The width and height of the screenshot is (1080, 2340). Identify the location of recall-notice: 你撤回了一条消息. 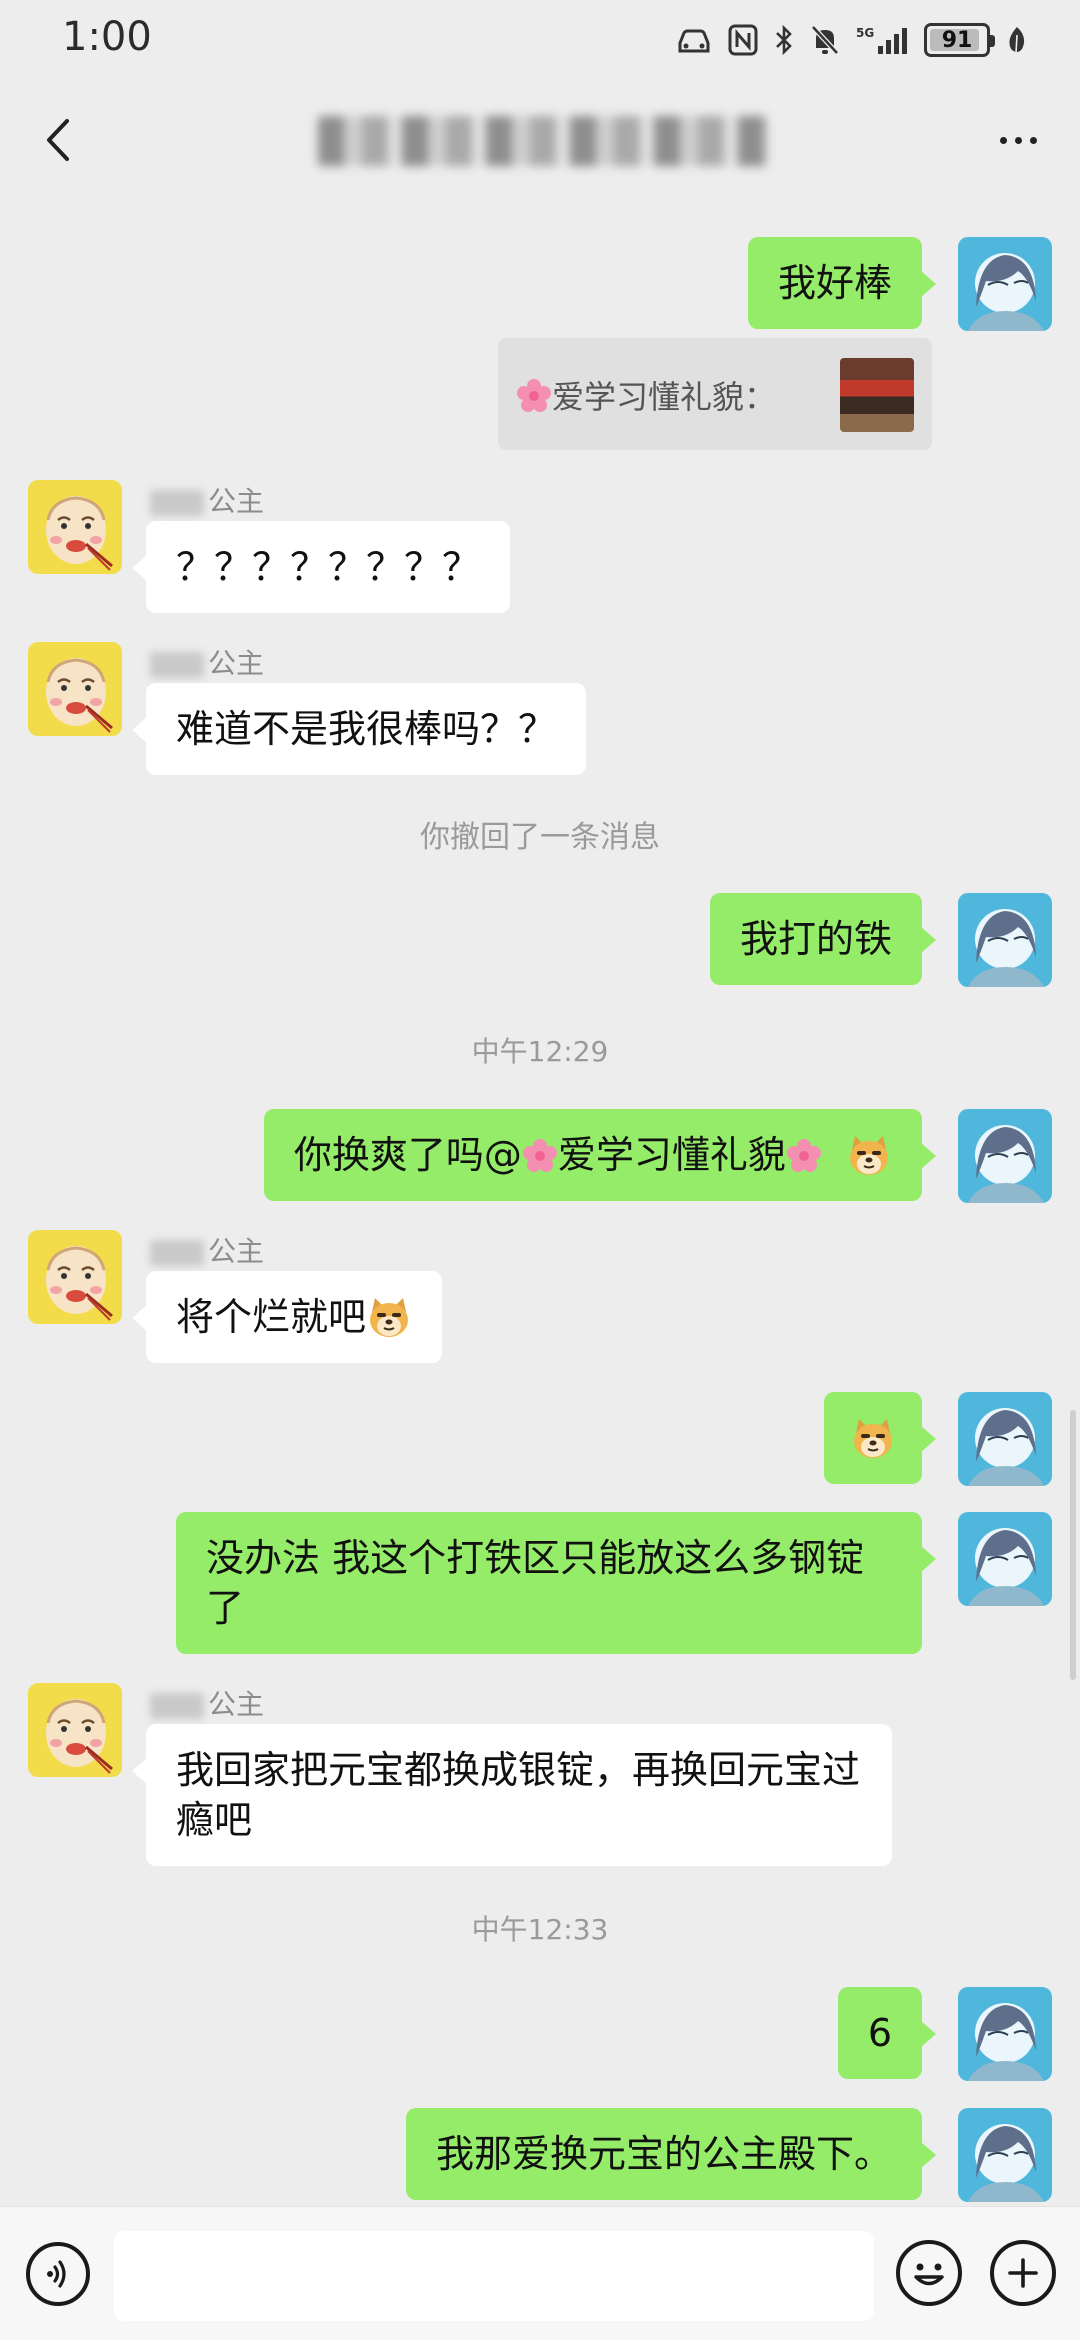
(540, 834).